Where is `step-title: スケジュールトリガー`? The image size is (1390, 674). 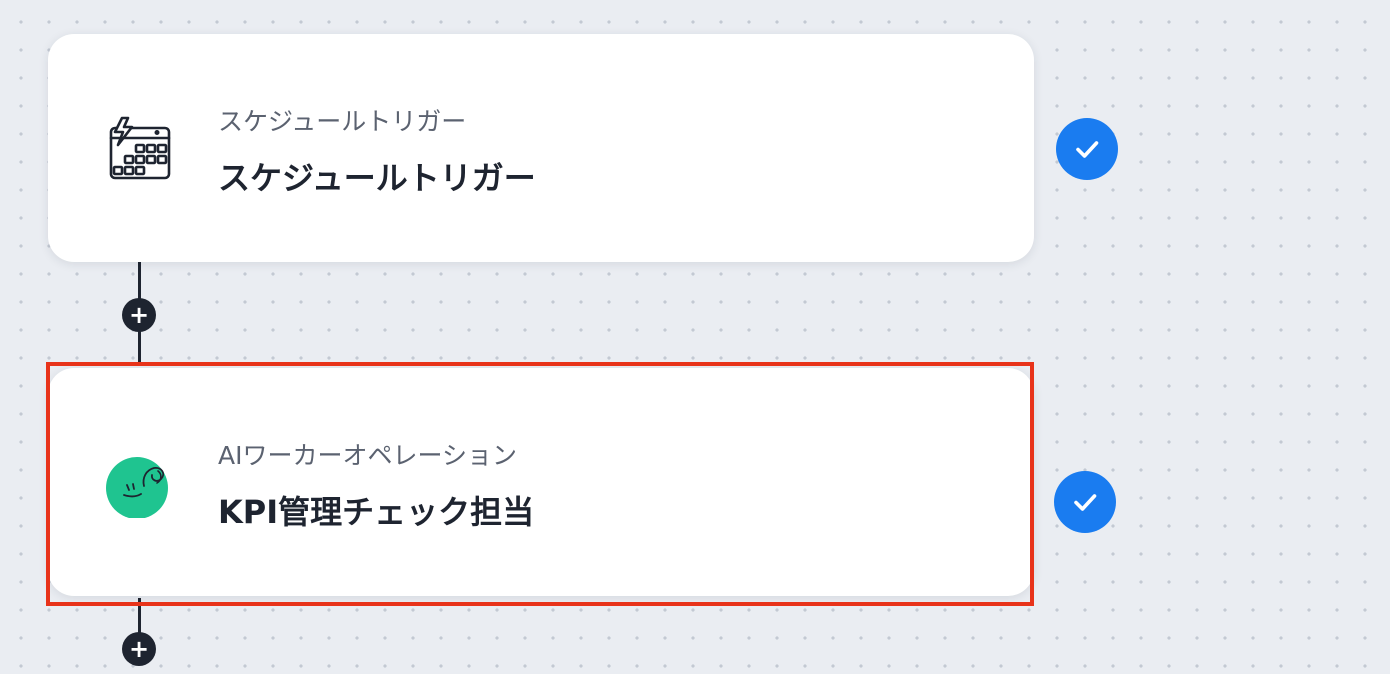
step-title: スケジュールトリガー is located at coordinates (377, 178).